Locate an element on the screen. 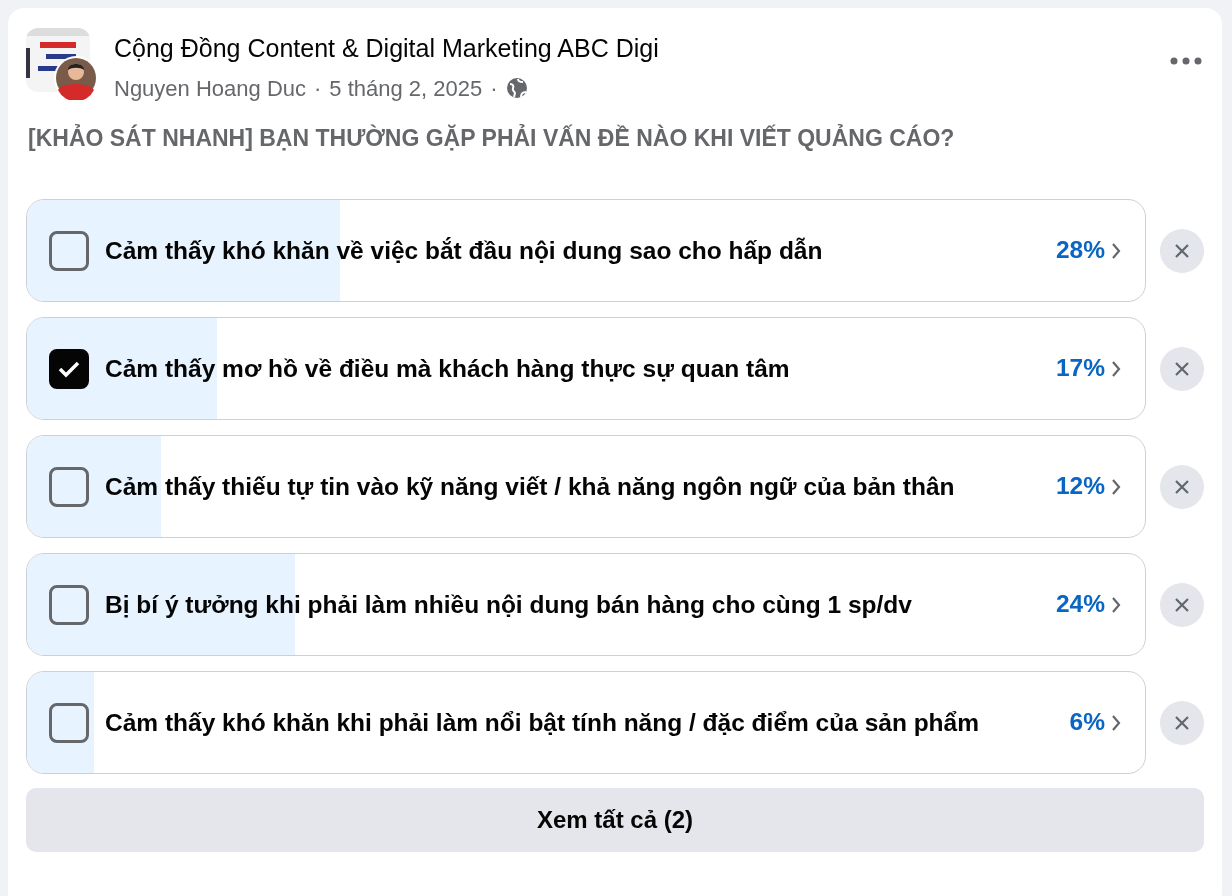 Image resolution: width=1232 pixels, height=896 pixels. option-text: Bị bí ý tưởng khi phải làm nhiều nội dung bán hàng cho cùng 1 sp/dv is located at coordinates (509, 604).